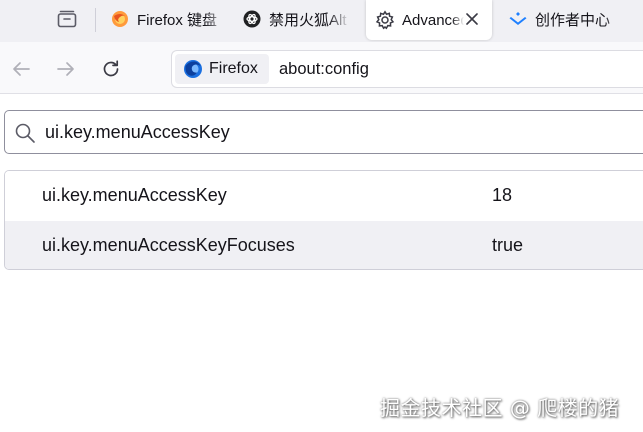  Describe the element at coordinates (433, 20) in the screenshot. I see `tab-title: Advanced` at that location.